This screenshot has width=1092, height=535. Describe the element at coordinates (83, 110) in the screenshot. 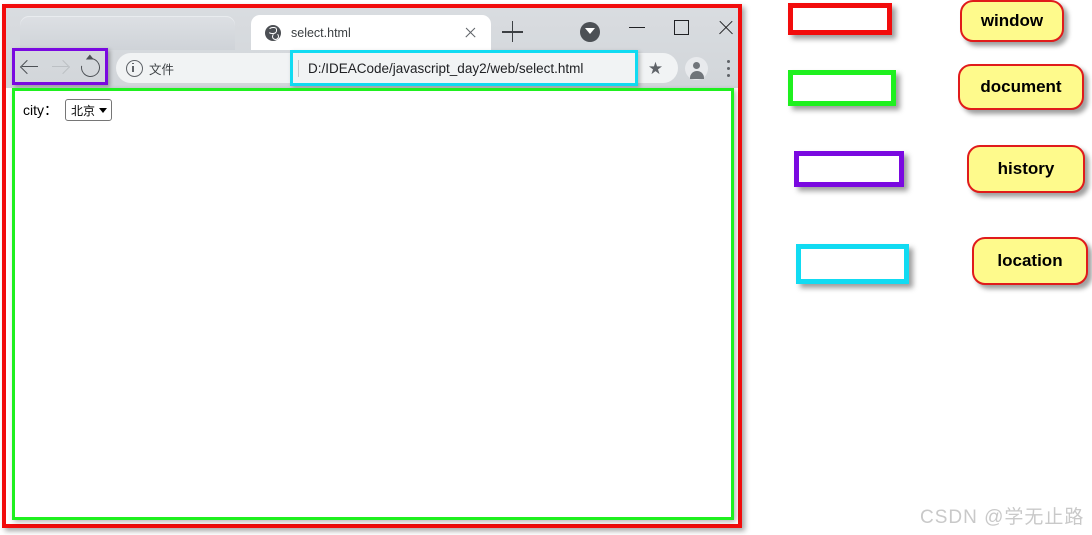

I see `city-select-value: 北京` at that location.